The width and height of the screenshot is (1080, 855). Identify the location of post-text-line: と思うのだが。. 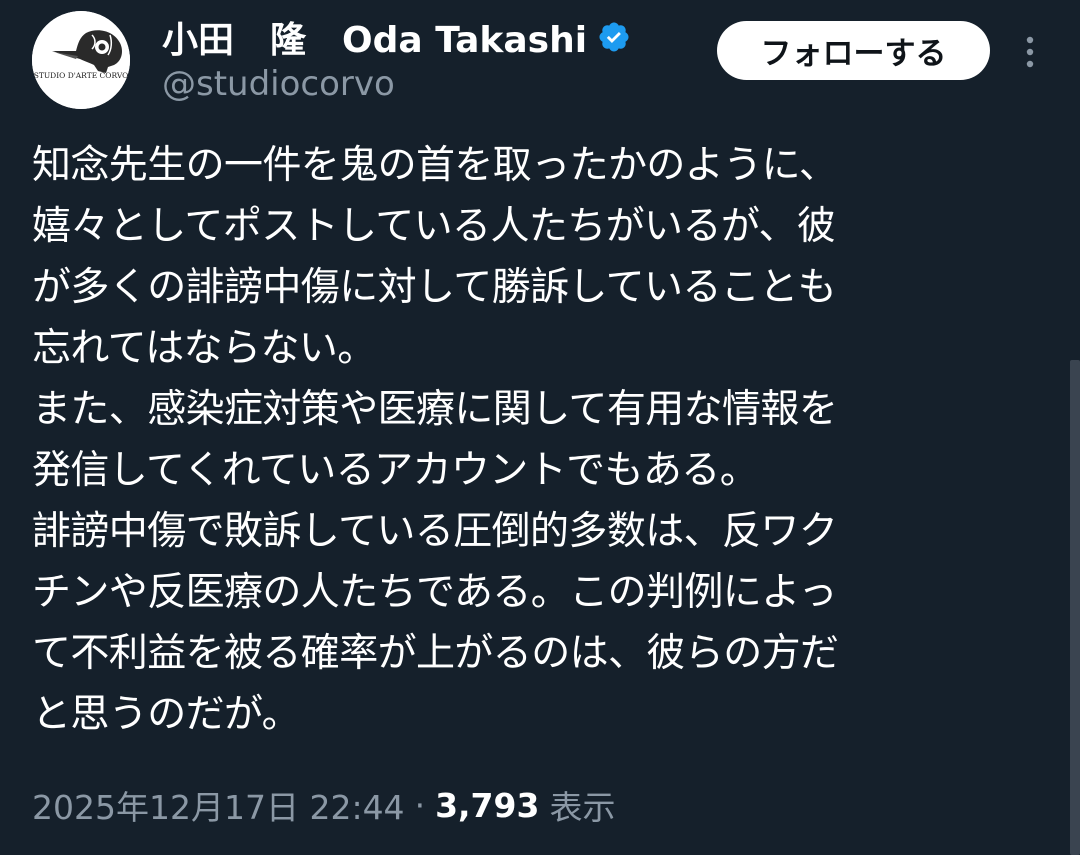
(166, 714).